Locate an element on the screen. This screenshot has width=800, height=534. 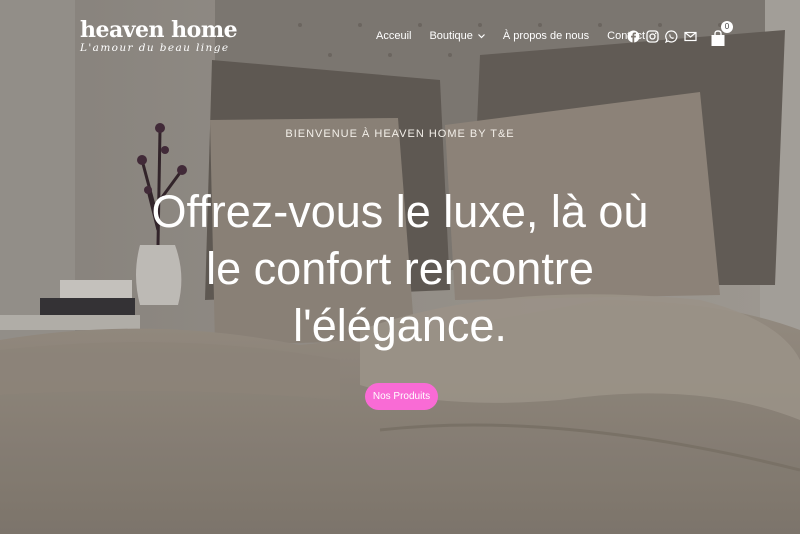
facebook-icon is located at coordinates (633, 36).